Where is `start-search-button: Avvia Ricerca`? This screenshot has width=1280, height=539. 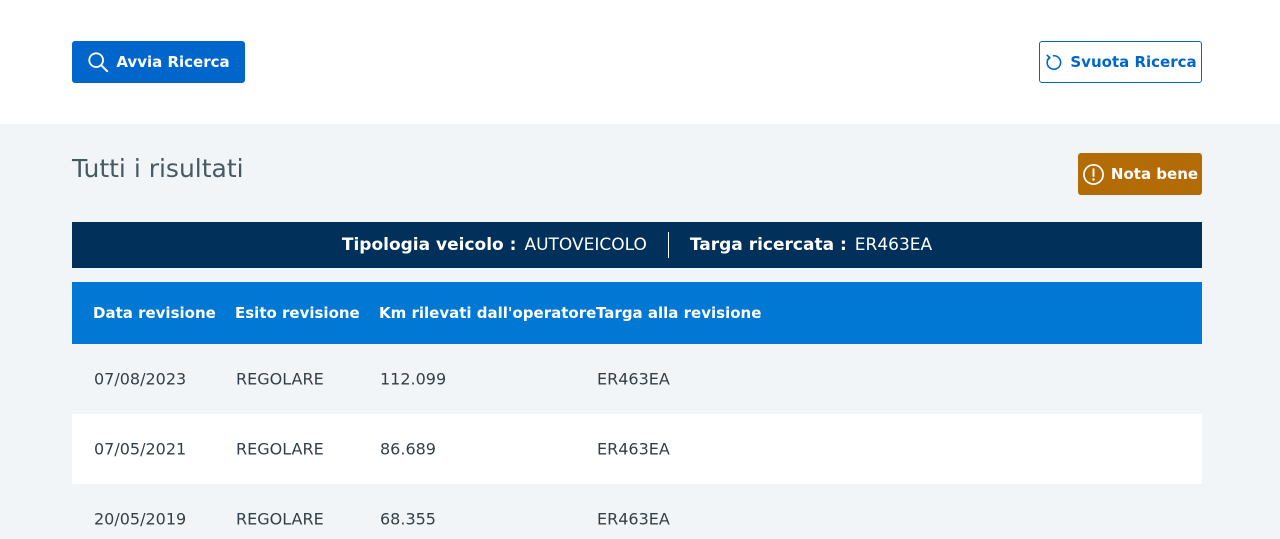 start-search-button: Avvia Ricerca is located at coordinates (158, 62).